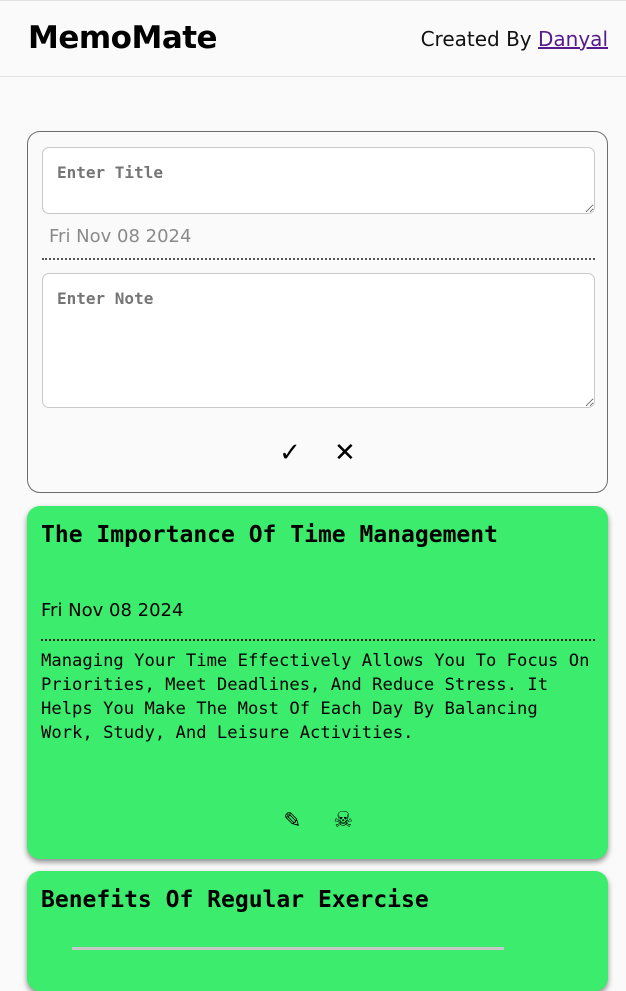 The height and width of the screenshot is (991, 626). I want to click on note-input, so click(318, 340).